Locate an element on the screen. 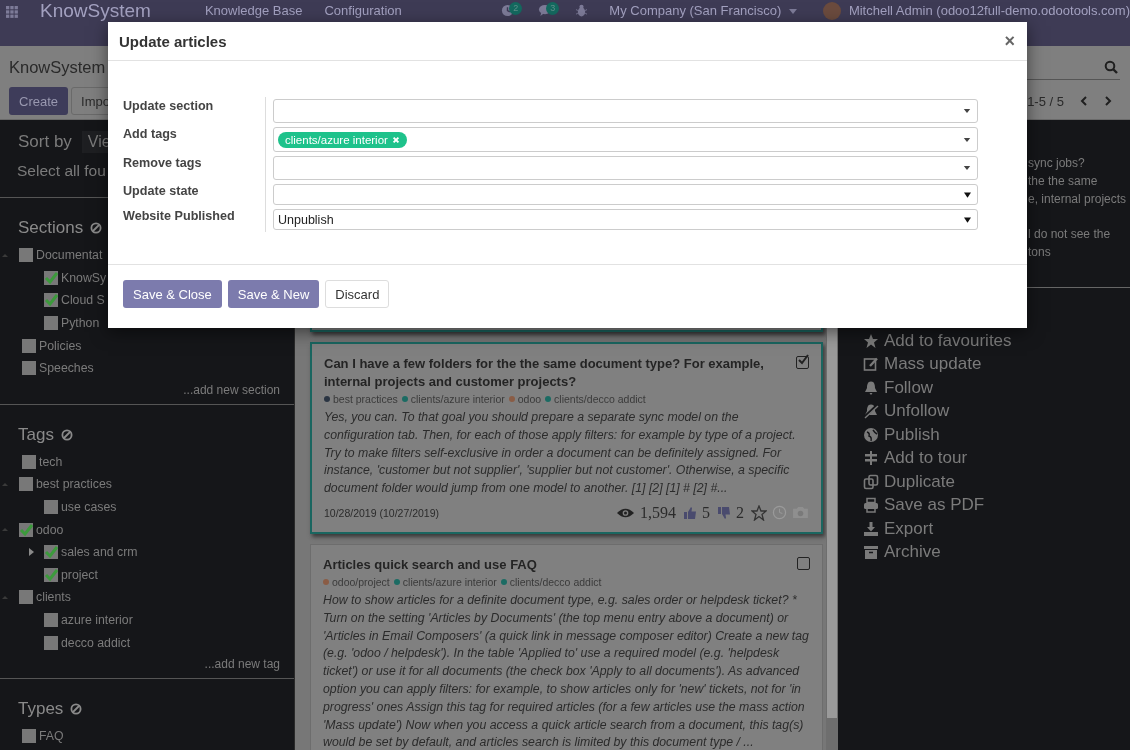 The image size is (1130, 750). edit-icon is located at coordinates (871, 364).